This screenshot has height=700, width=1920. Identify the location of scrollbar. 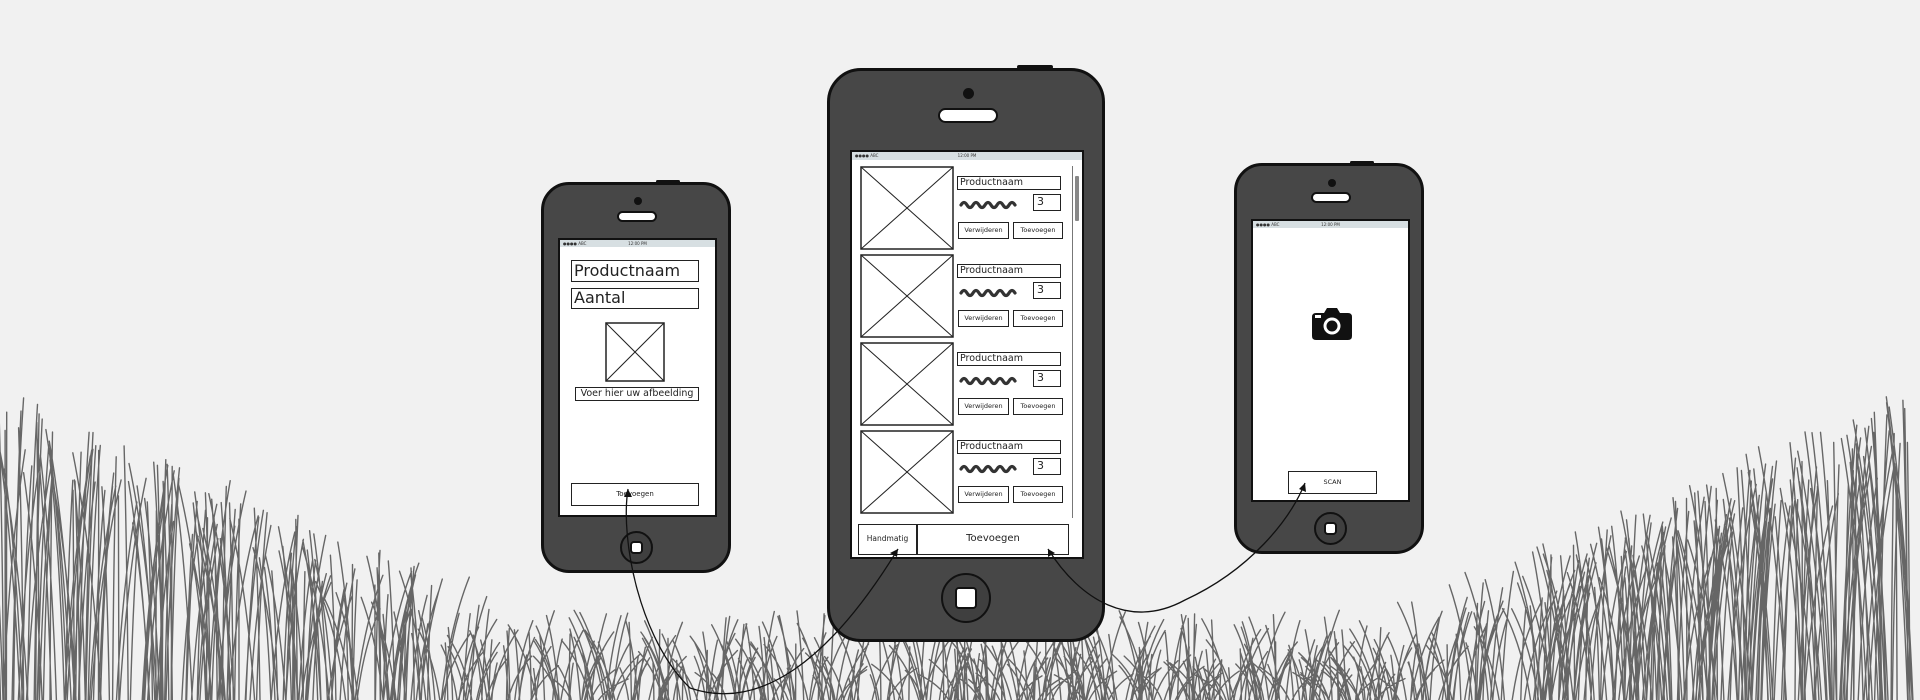
(1077, 342).